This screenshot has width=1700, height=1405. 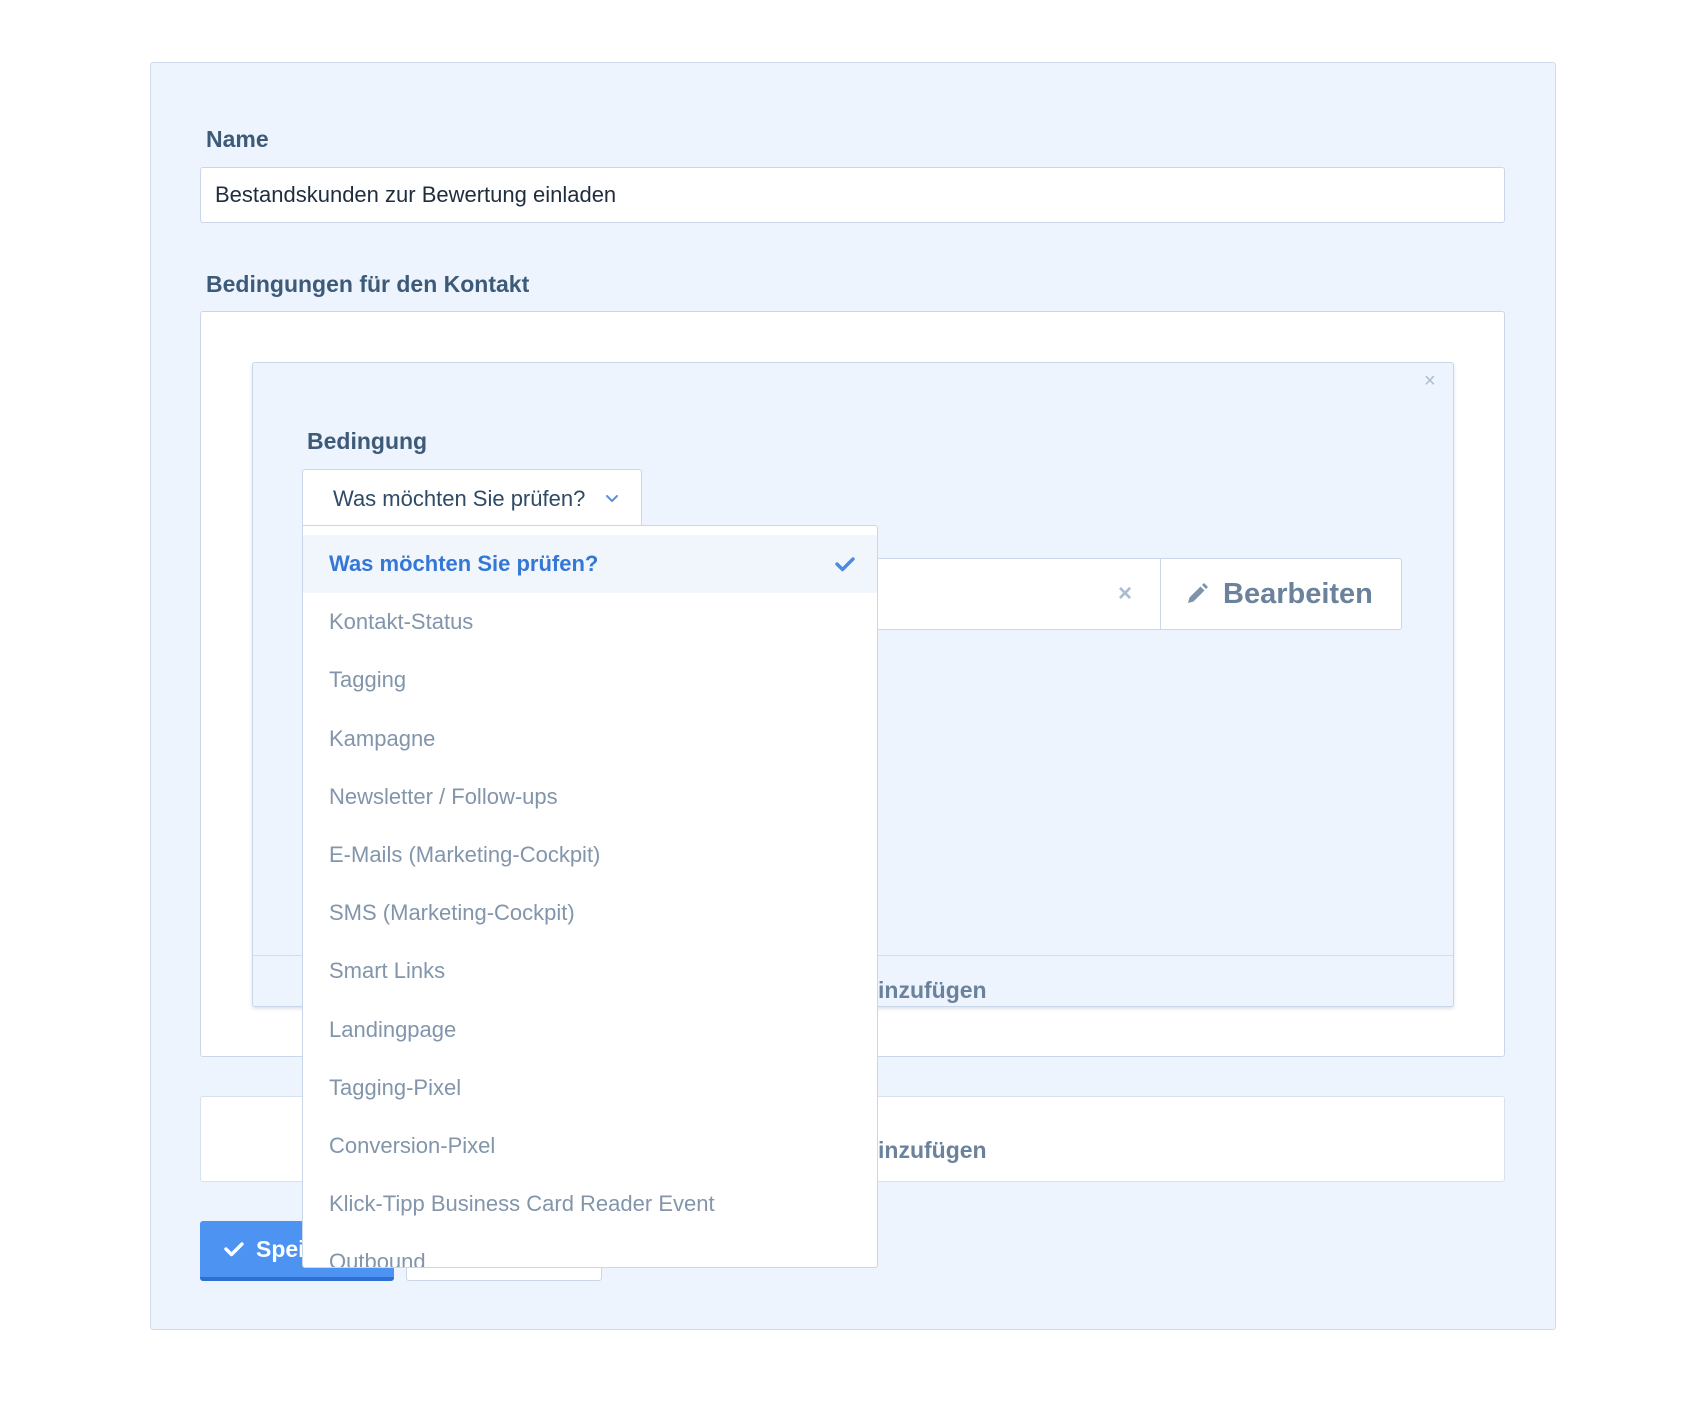 I want to click on dropdown-option-label: Conversion-Pixel, so click(x=412, y=1145).